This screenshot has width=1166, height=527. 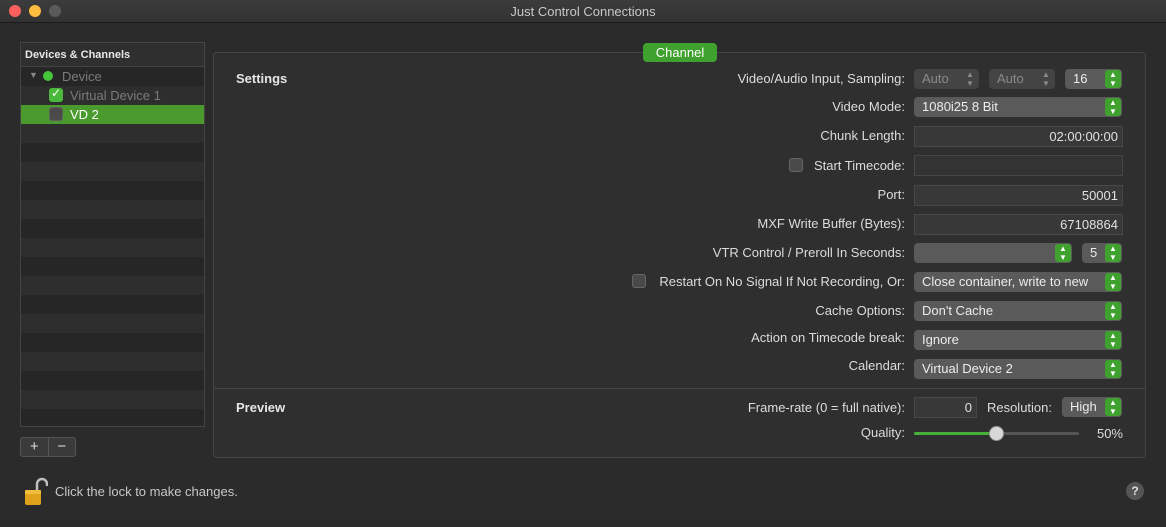 I want to click on preroll-popup: 5 ▲ ▼, so click(x=1102, y=253).